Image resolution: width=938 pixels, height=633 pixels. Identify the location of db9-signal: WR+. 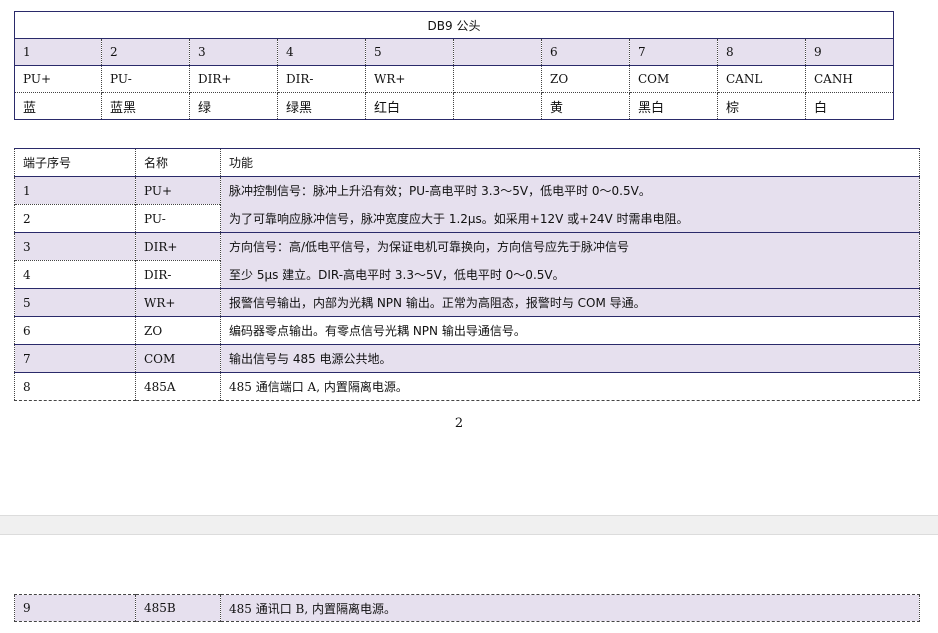
(409, 79).